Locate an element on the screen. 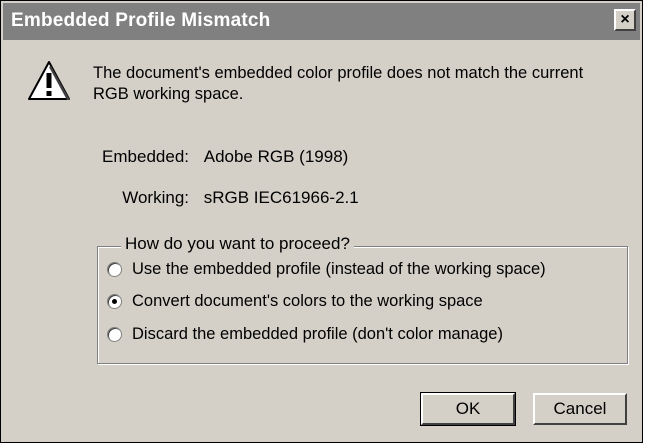 This screenshot has width=645, height=445. working-label: Working: is located at coordinates (155, 197).